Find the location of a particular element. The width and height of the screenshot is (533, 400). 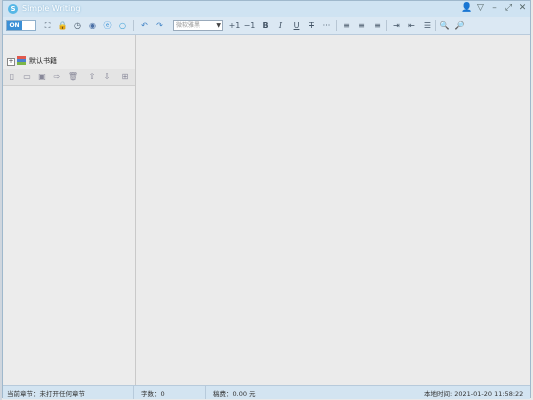

word-count-status: 字数：0 is located at coordinates (153, 394).